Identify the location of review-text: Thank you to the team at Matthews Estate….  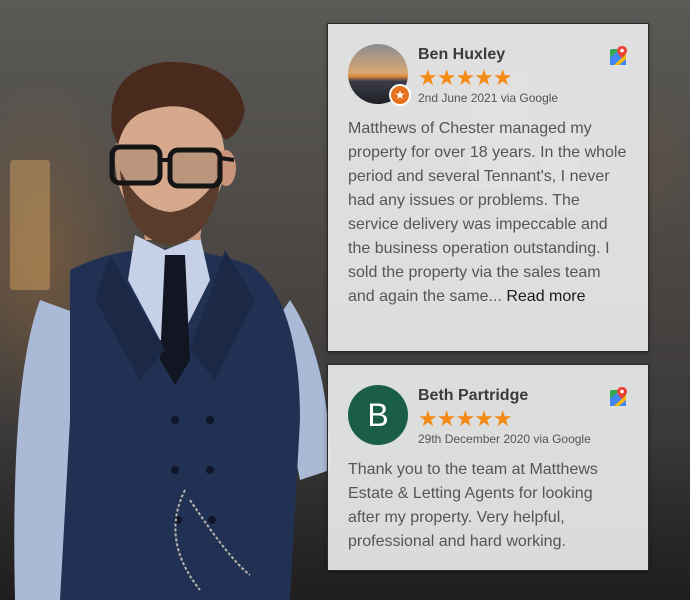
(488, 506).